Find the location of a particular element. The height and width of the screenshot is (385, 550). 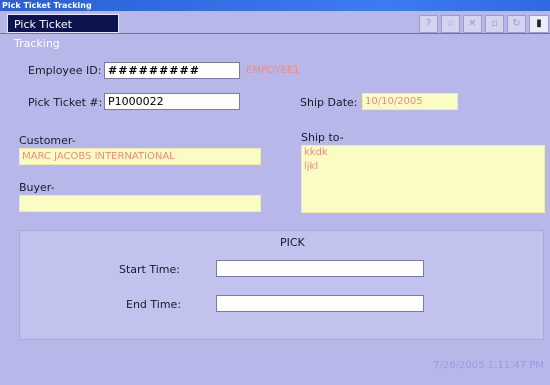

ship-to-line2: ljkl is located at coordinates (311, 166).